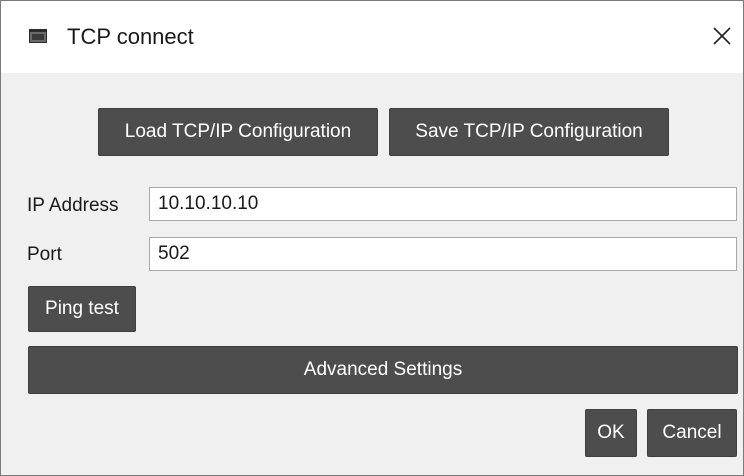 This screenshot has height=476, width=744. Describe the element at coordinates (38, 36) in the screenshot. I see `terminal-window-icon` at that location.